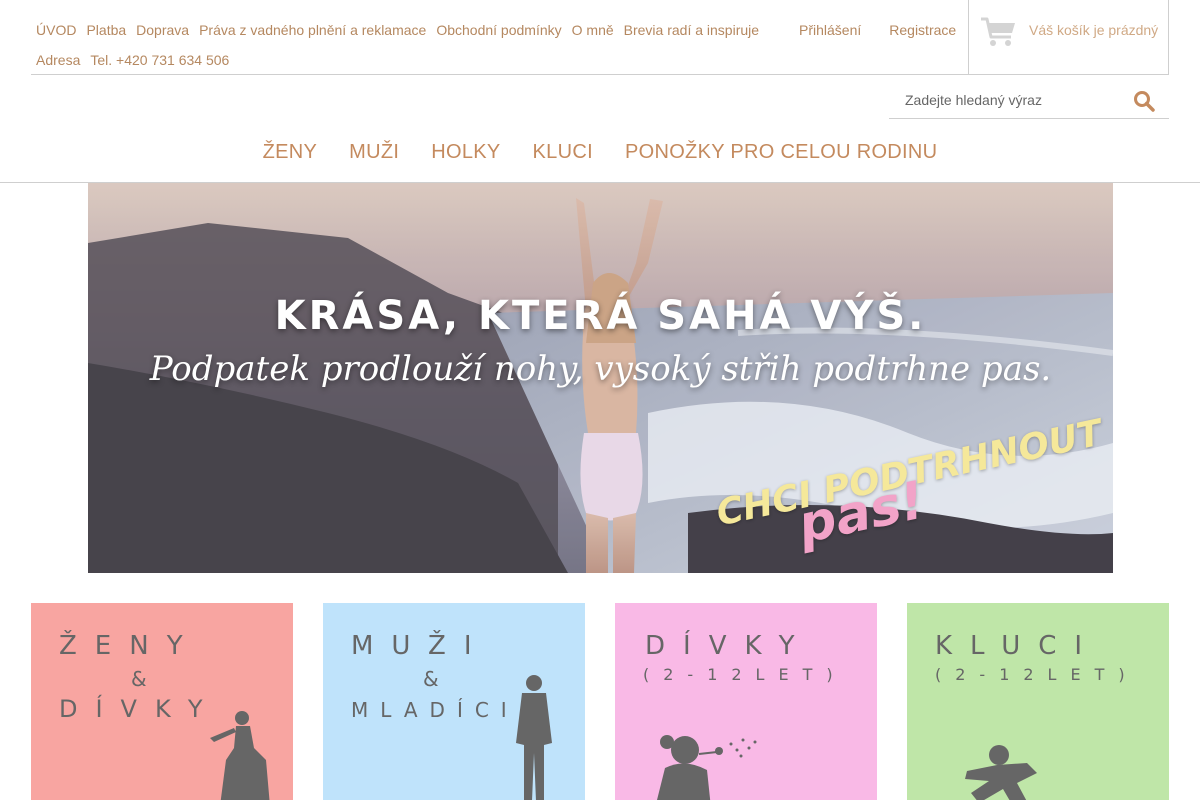  What do you see at coordinates (1006, 100) in the screenshot?
I see `search-input` at bounding box center [1006, 100].